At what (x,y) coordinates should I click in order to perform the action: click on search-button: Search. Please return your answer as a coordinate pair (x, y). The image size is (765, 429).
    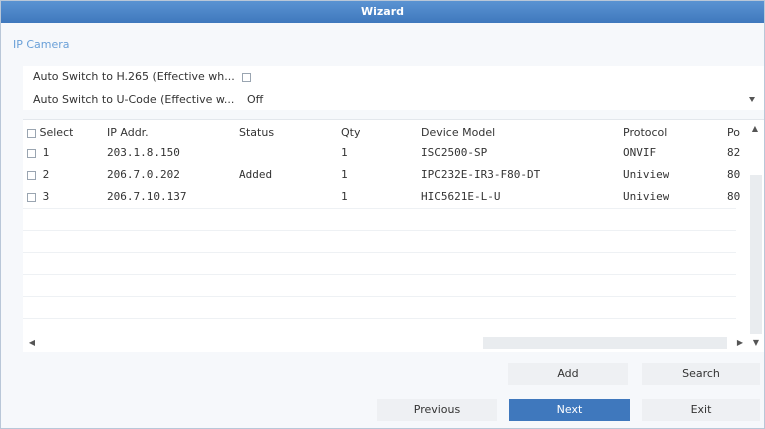
    Looking at the image, I should click on (701, 374).